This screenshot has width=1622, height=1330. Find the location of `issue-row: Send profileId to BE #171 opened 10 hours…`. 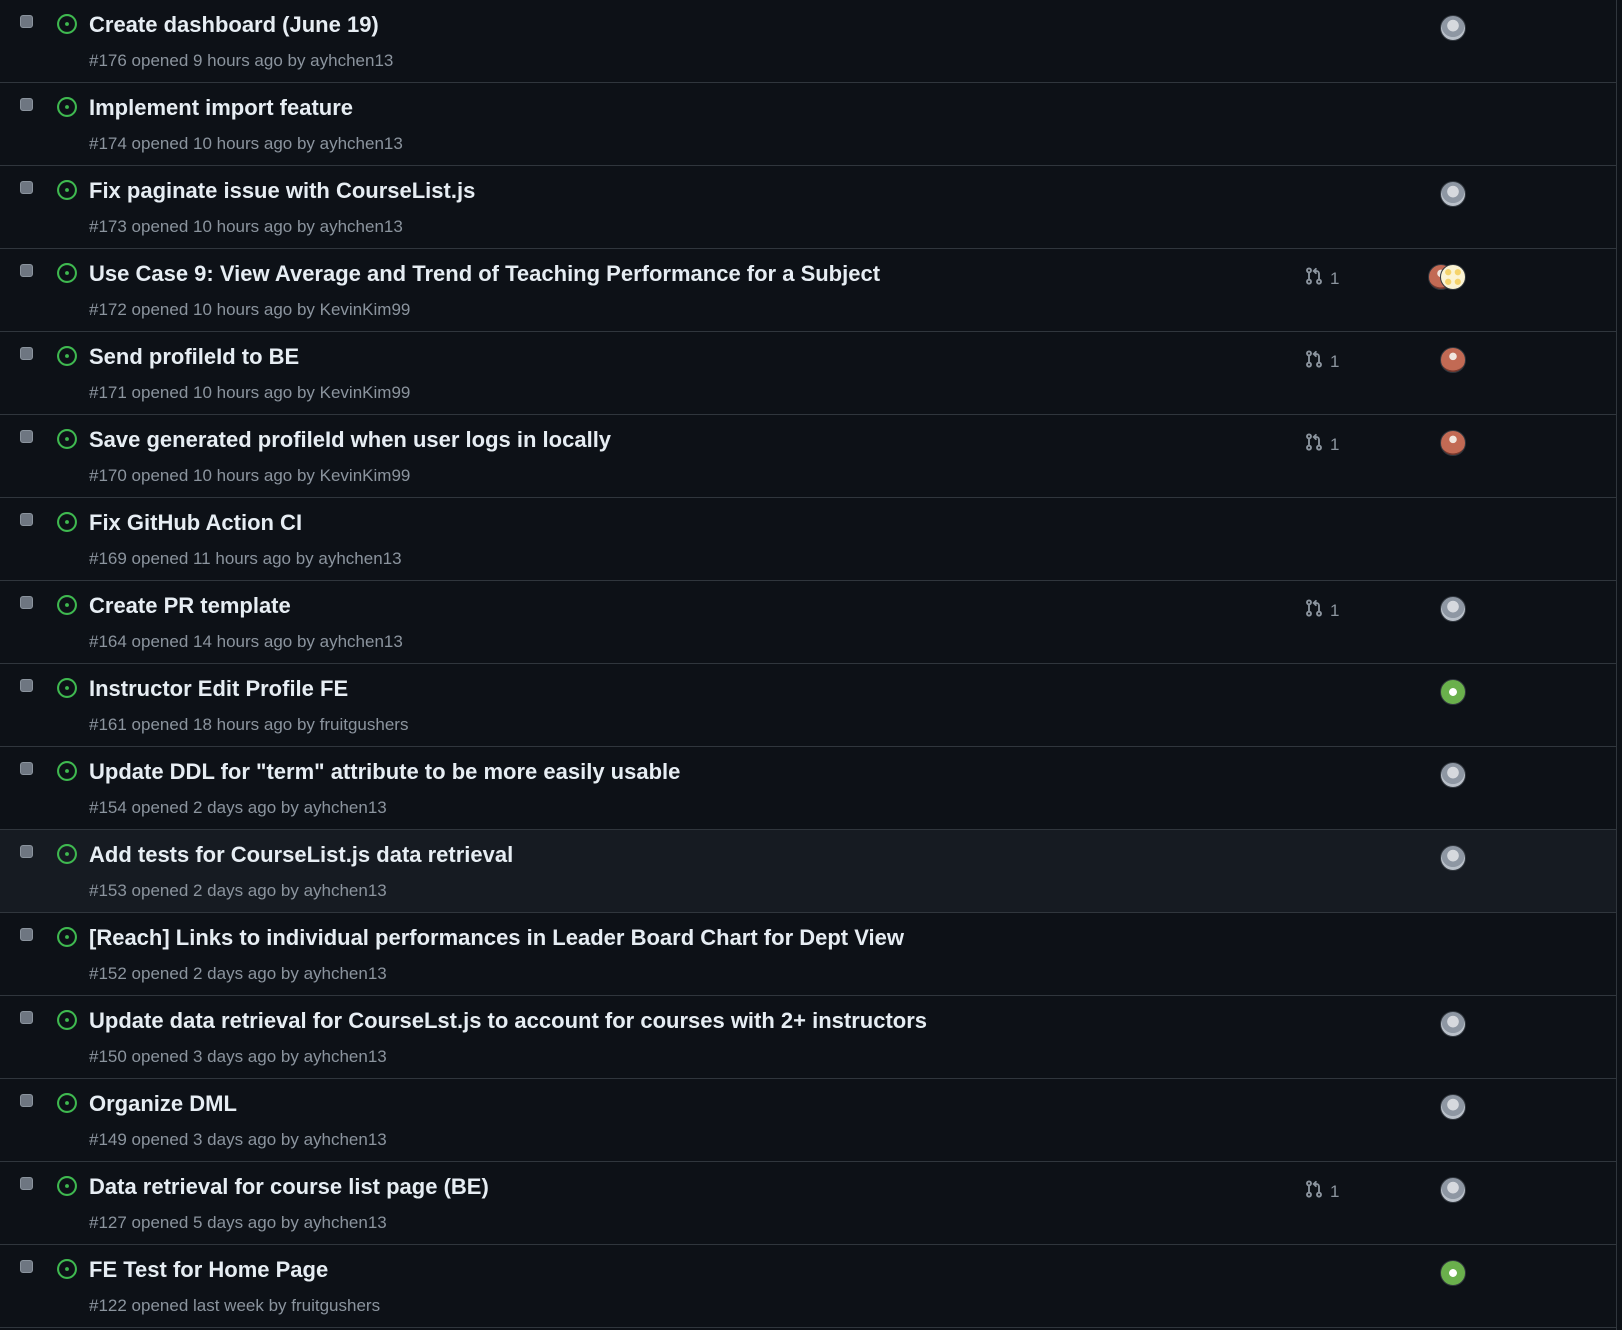

issue-row: Send profileId to BE #171 opened 10 hours… is located at coordinates (808, 373).